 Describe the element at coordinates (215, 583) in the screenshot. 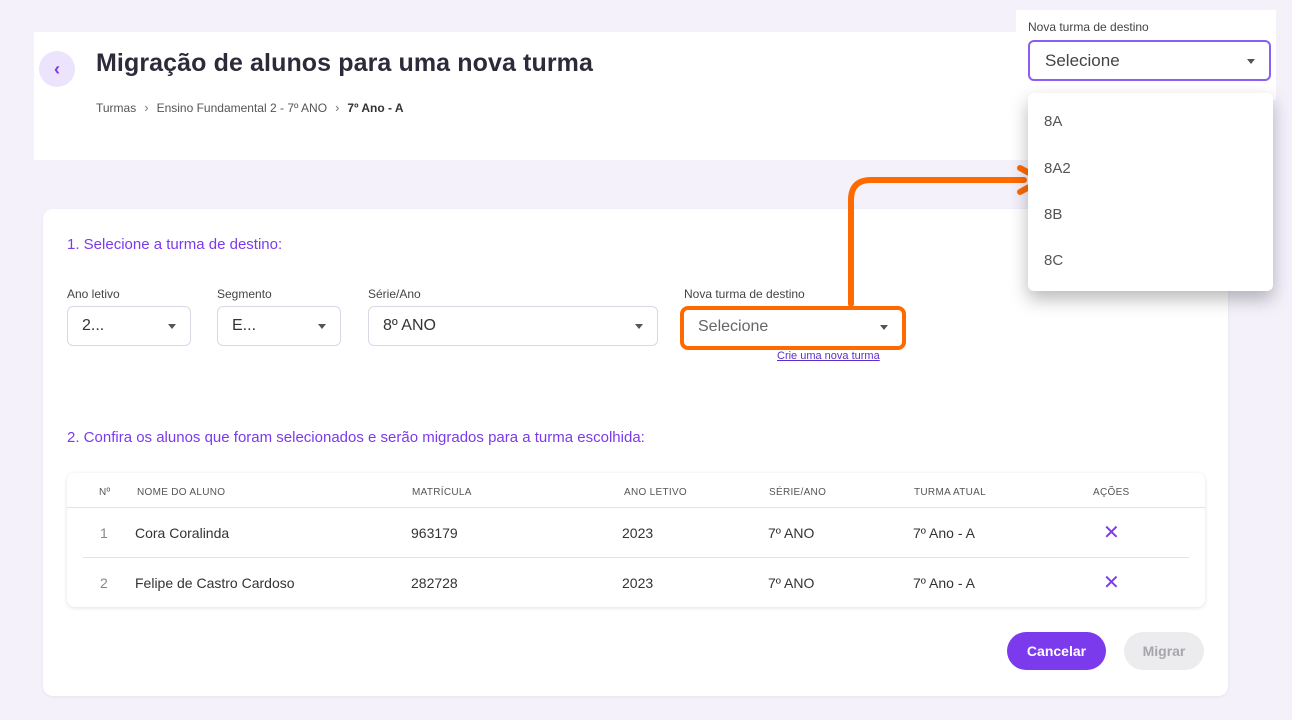

I see `student-name: Felipe de Castro Cardoso` at that location.